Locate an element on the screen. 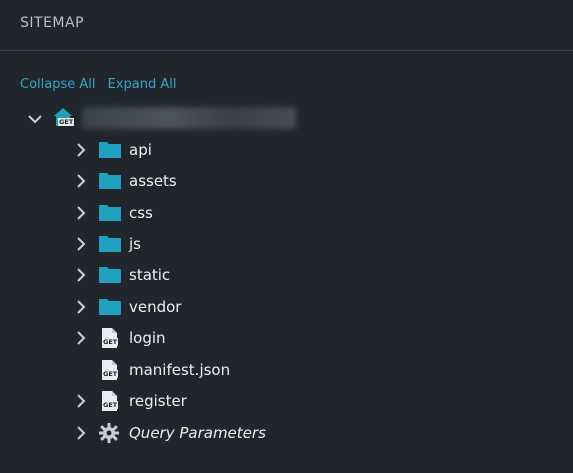 The image size is (573, 473). tree-item-label: vendor is located at coordinates (155, 307).